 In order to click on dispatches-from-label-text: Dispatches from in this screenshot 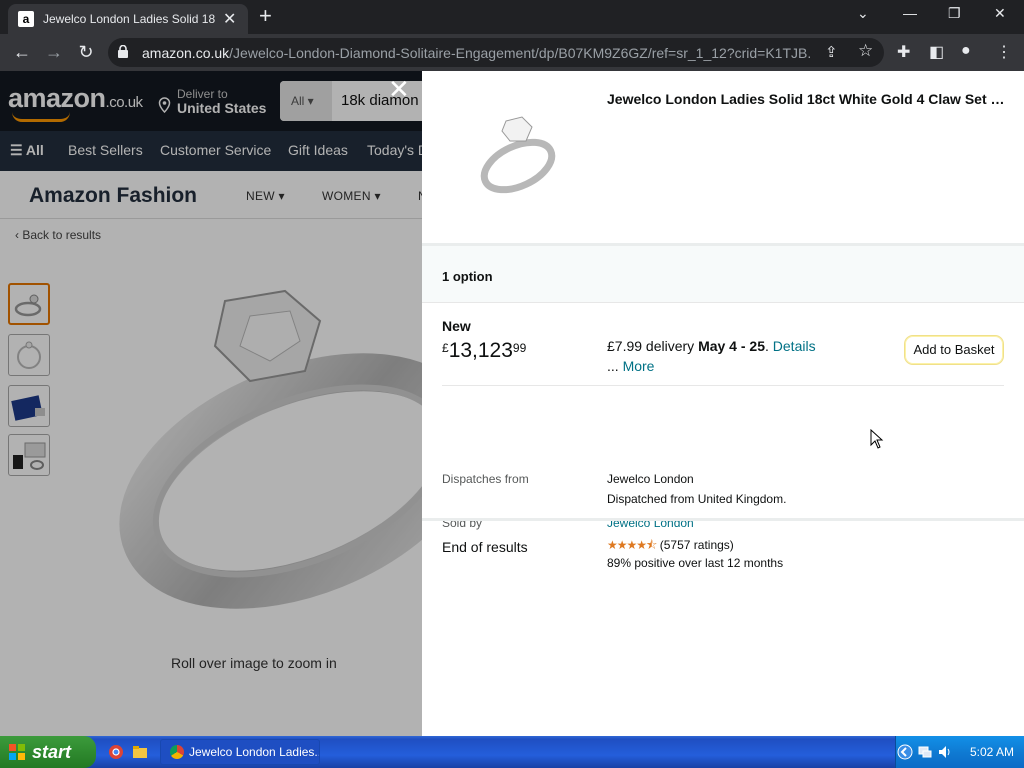, I will do `click(485, 479)`.